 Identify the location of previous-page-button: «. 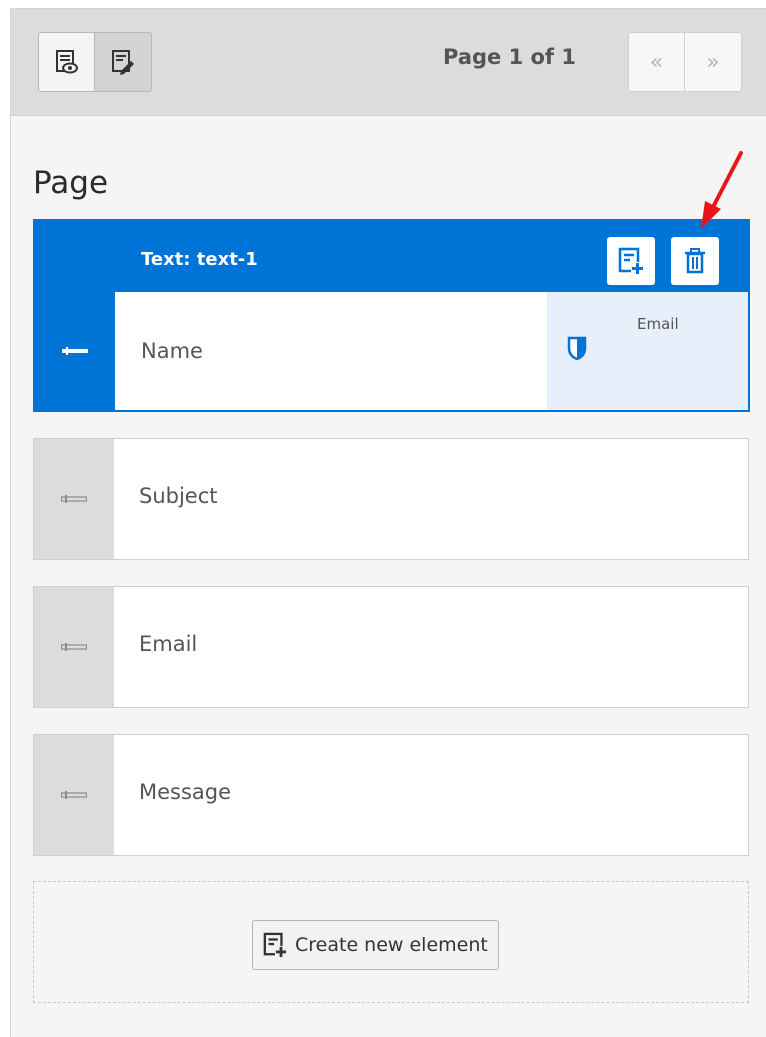
(656, 62).